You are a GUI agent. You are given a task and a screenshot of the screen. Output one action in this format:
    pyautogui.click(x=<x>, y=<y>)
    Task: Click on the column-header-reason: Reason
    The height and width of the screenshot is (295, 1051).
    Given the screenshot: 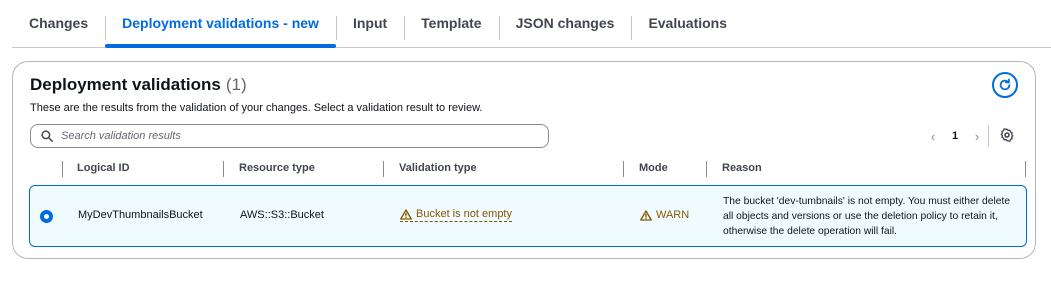 What is the action you would take?
    pyautogui.click(x=742, y=168)
    